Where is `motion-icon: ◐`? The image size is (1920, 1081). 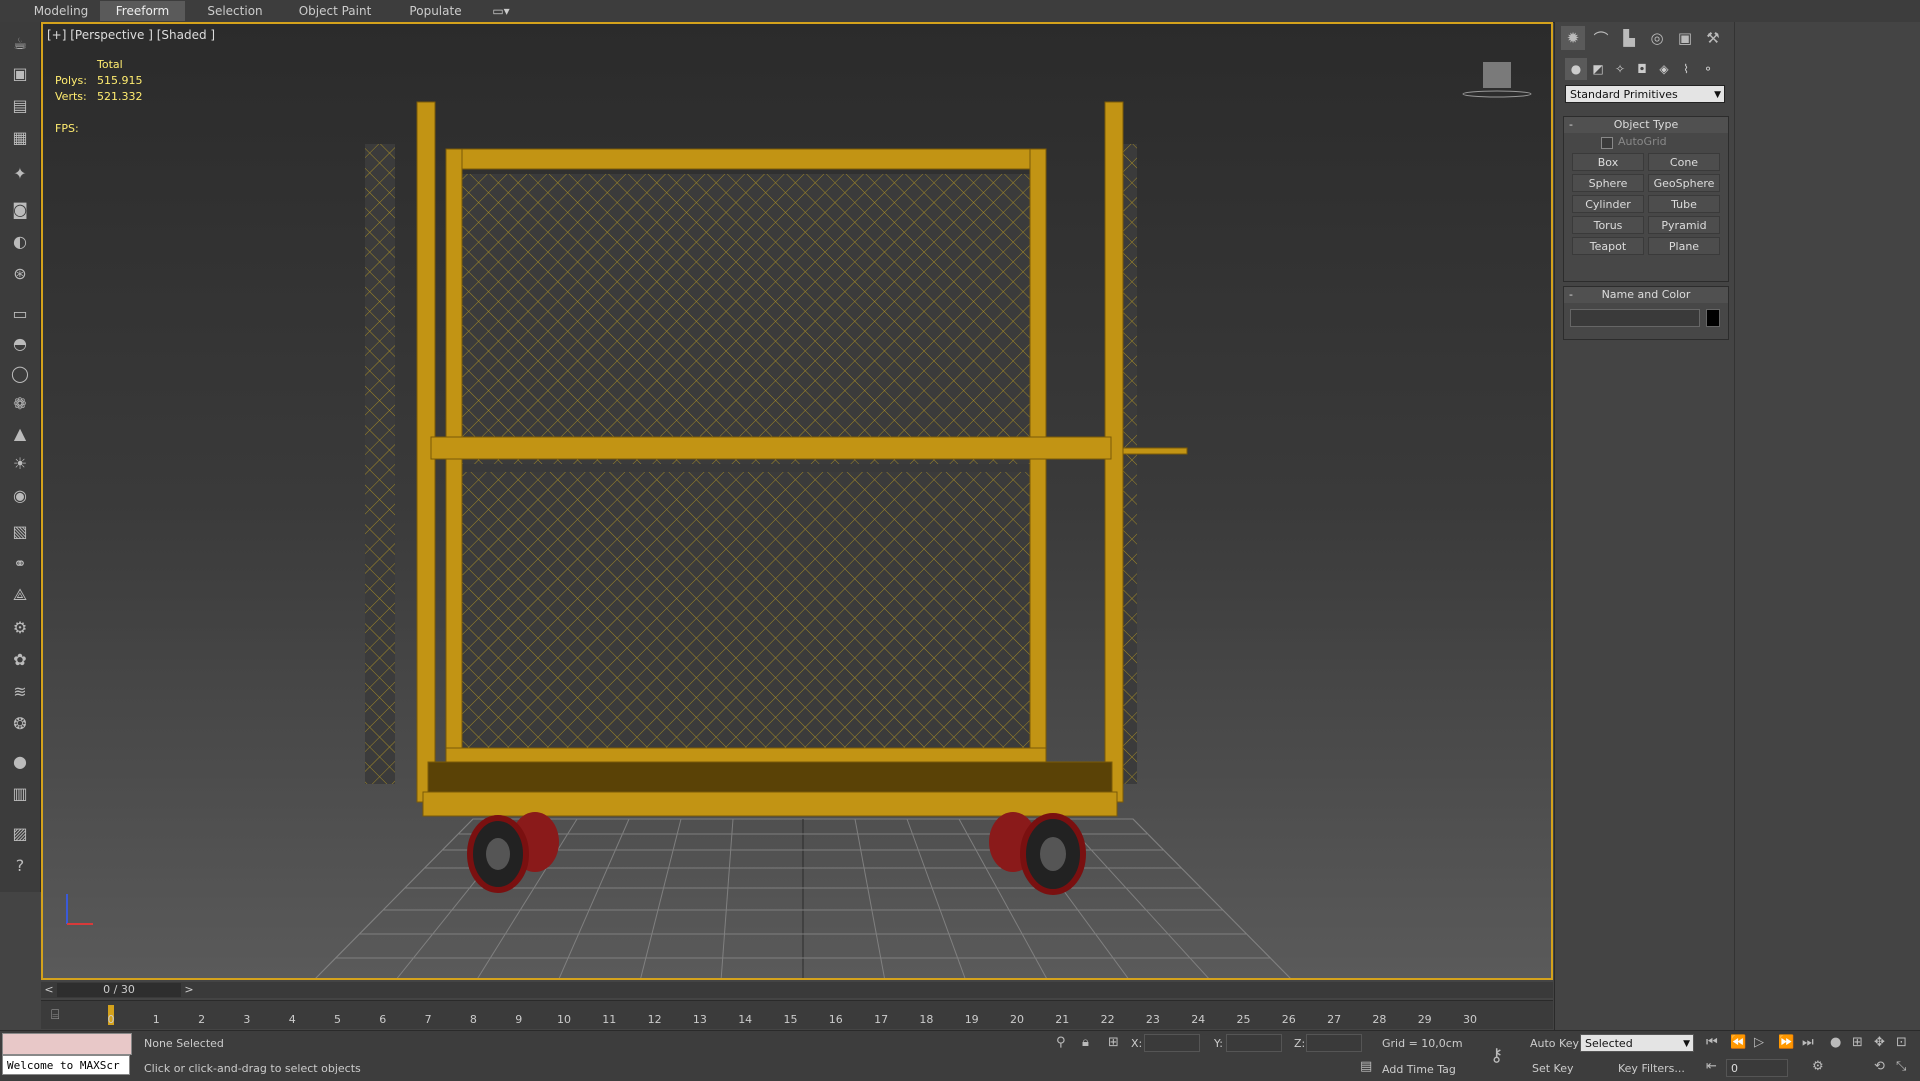 motion-icon: ◐ is located at coordinates (20, 241).